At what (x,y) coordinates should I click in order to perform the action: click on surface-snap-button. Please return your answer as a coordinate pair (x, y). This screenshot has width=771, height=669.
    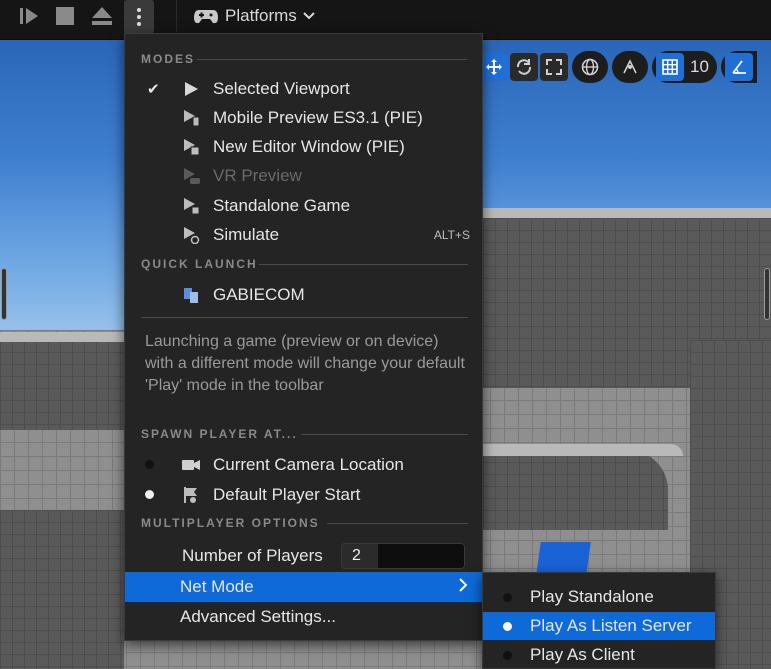
    Looking at the image, I should click on (630, 67).